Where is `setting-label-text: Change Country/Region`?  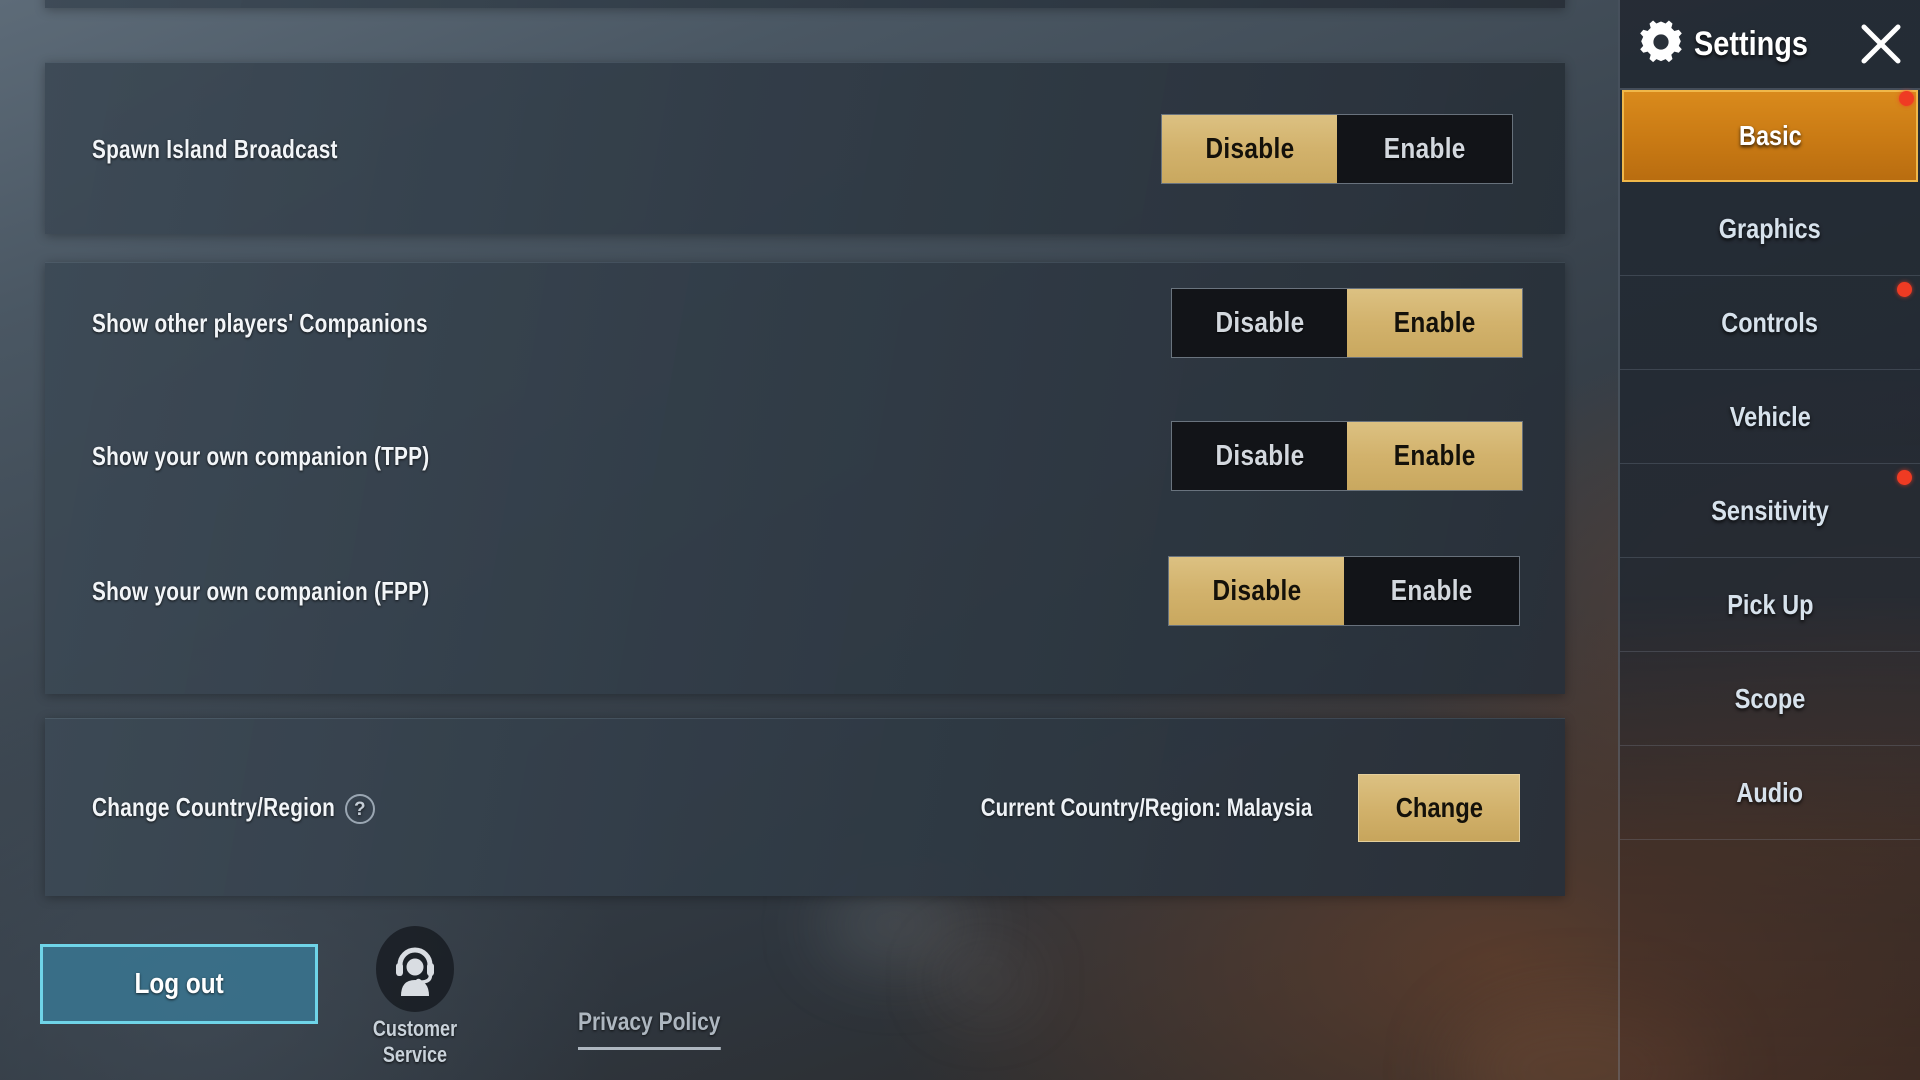 setting-label-text: Change Country/Region is located at coordinates (214, 806).